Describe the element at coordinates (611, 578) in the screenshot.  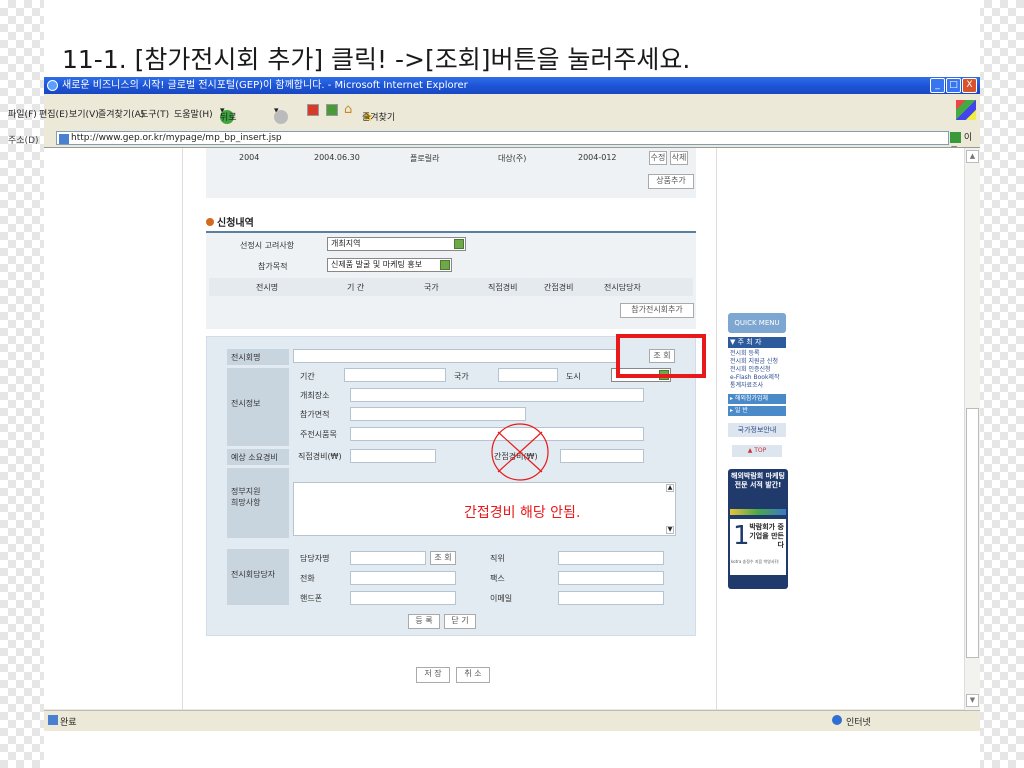
I see `fax-input` at that location.